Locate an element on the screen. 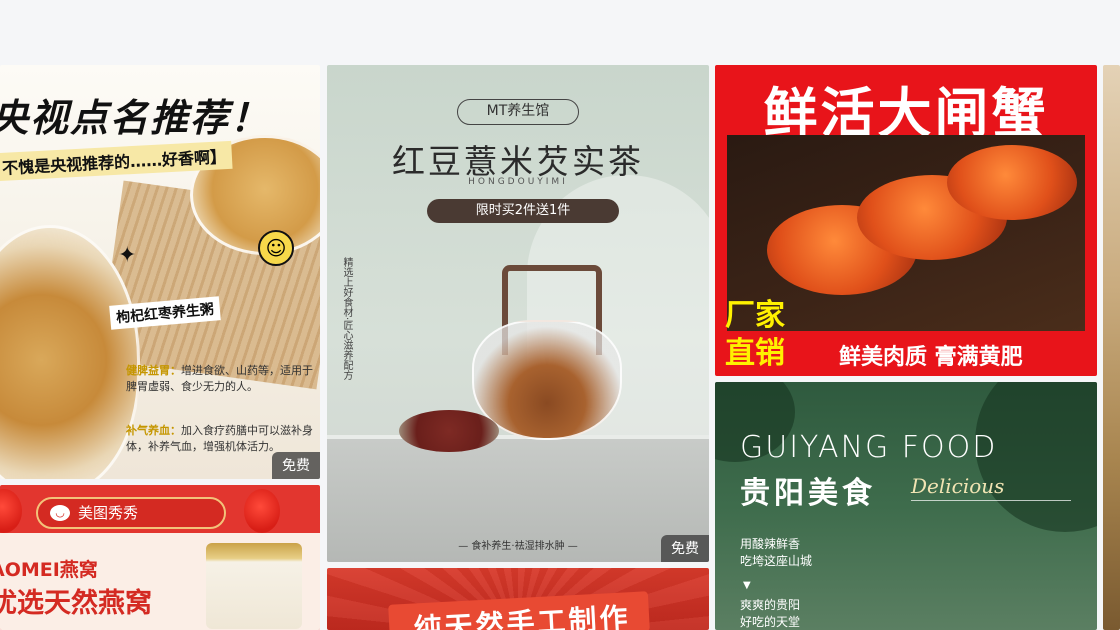  sparkle-icon: ✦ is located at coordinates (127, 255).